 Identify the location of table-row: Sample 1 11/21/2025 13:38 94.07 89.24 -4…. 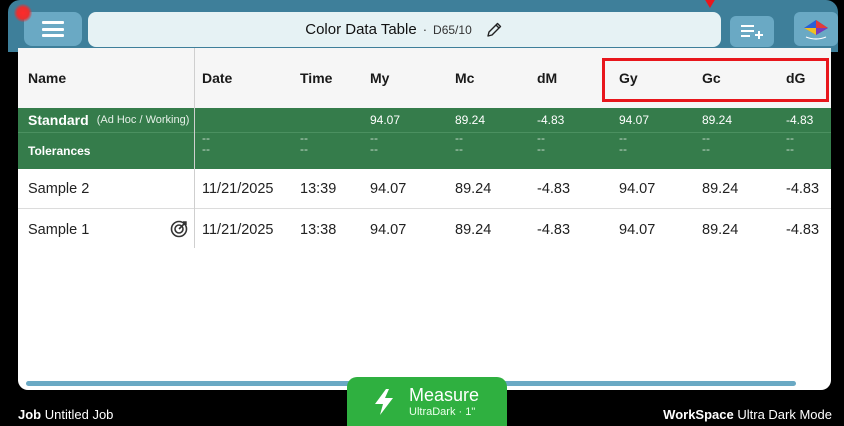
(424, 230).